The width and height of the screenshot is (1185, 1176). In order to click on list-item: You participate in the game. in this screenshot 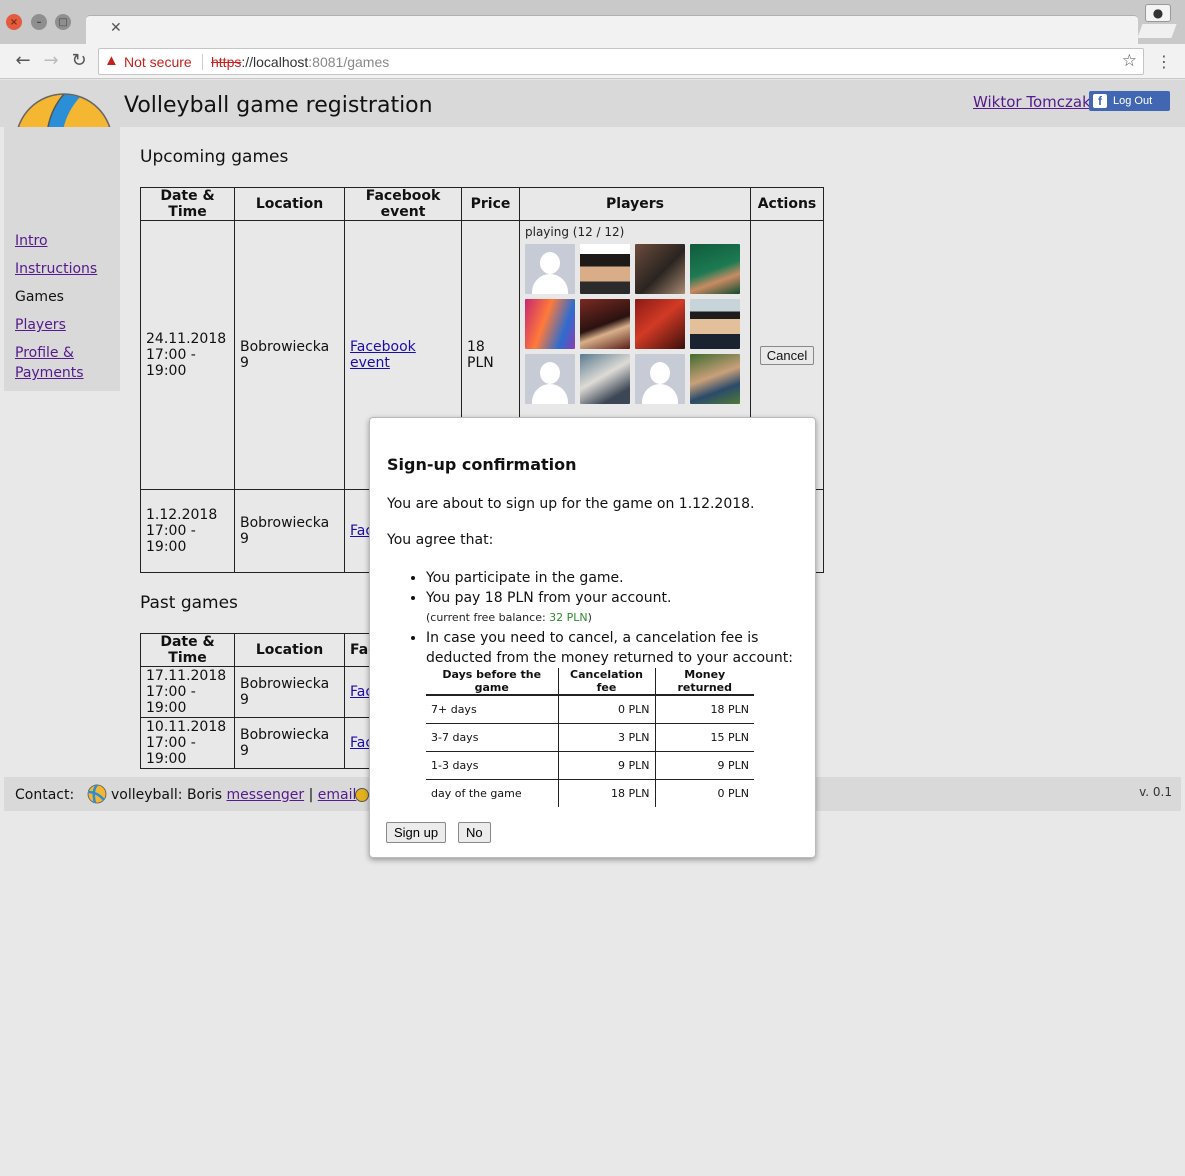, I will do `click(616, 578)`.